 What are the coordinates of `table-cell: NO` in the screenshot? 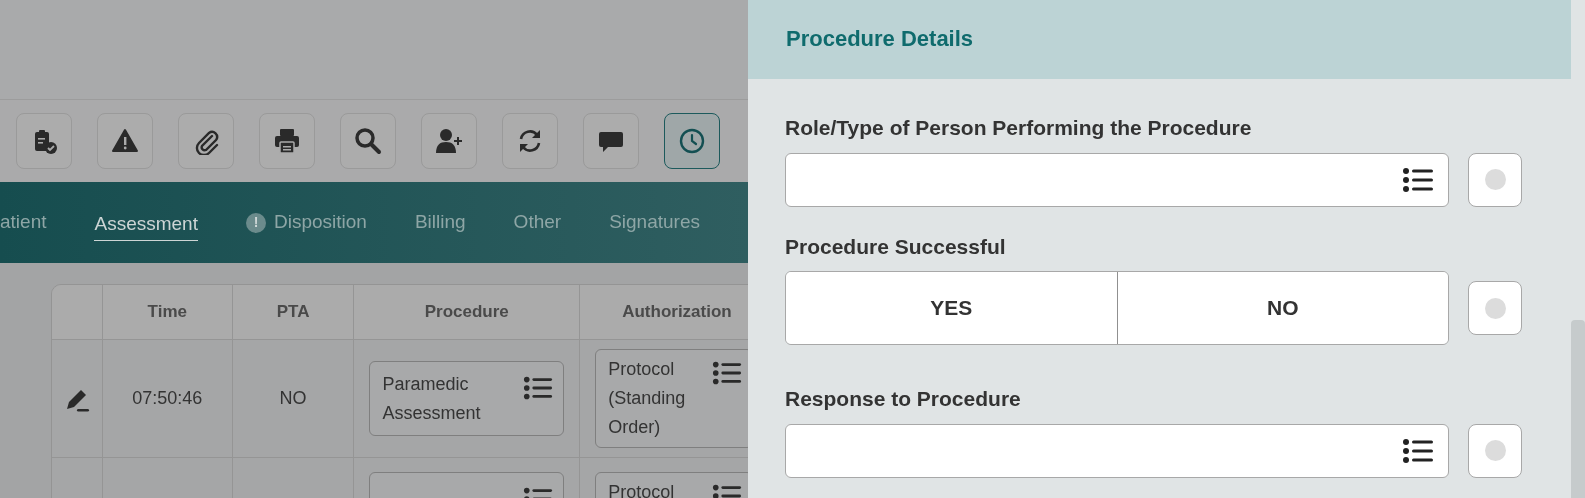 It's located at (293, 399).